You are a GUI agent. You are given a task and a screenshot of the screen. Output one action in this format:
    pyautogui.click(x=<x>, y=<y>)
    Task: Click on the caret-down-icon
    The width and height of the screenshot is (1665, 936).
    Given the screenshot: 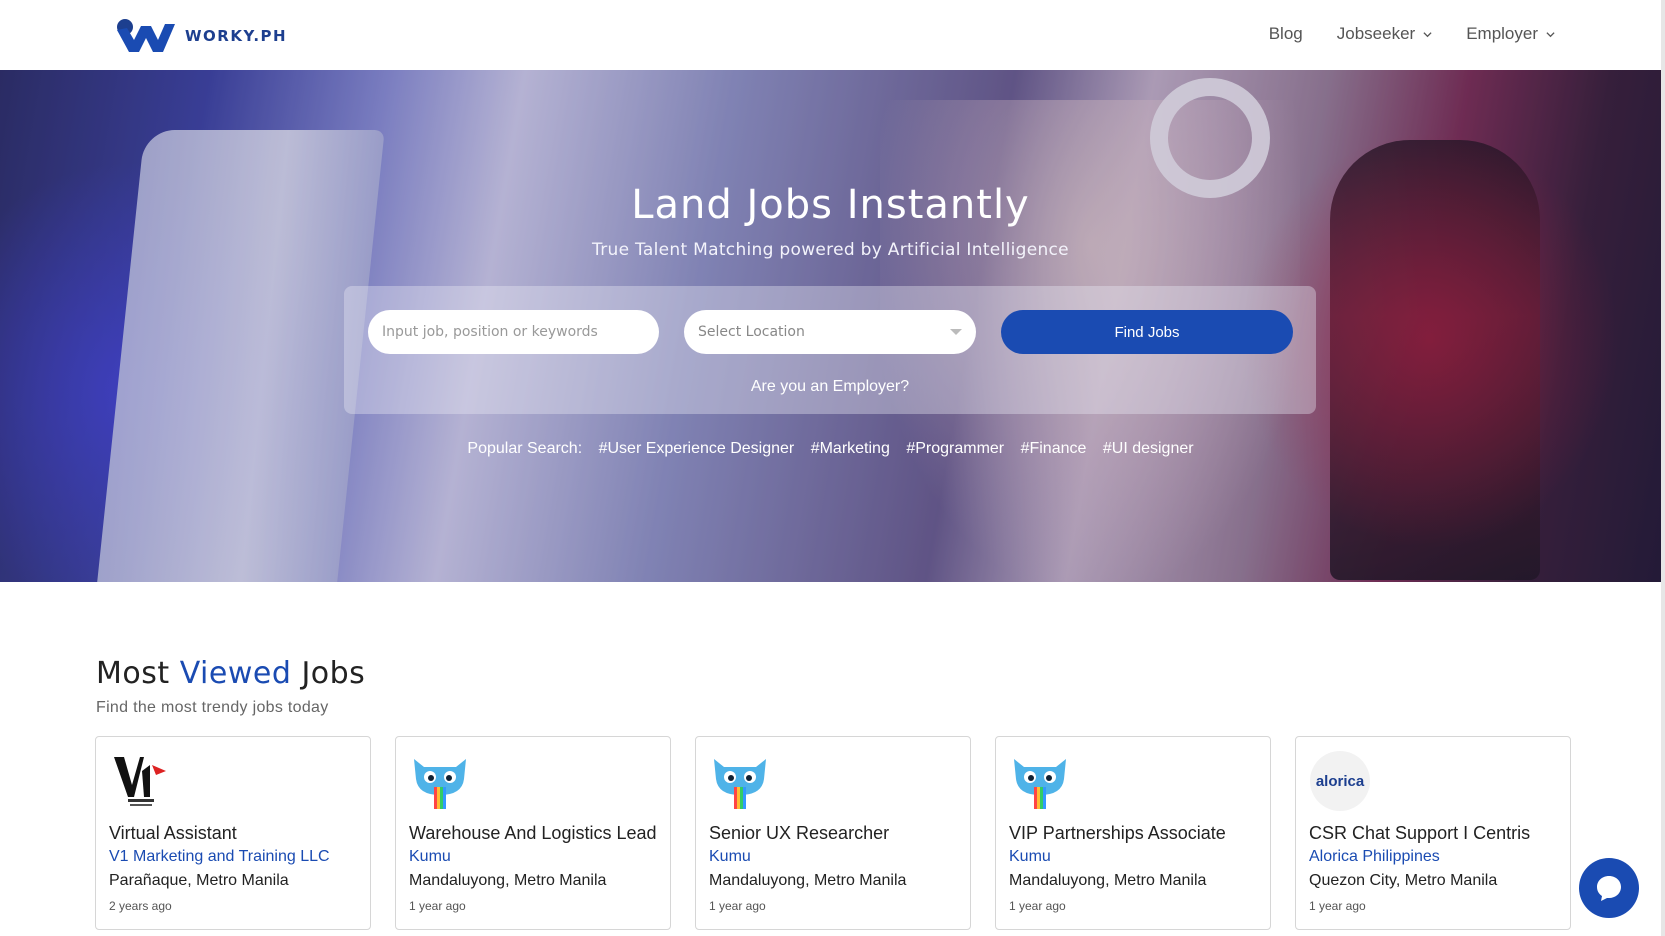 What is the action you would take?
    pyautogui.click(x=956, y=332)
    